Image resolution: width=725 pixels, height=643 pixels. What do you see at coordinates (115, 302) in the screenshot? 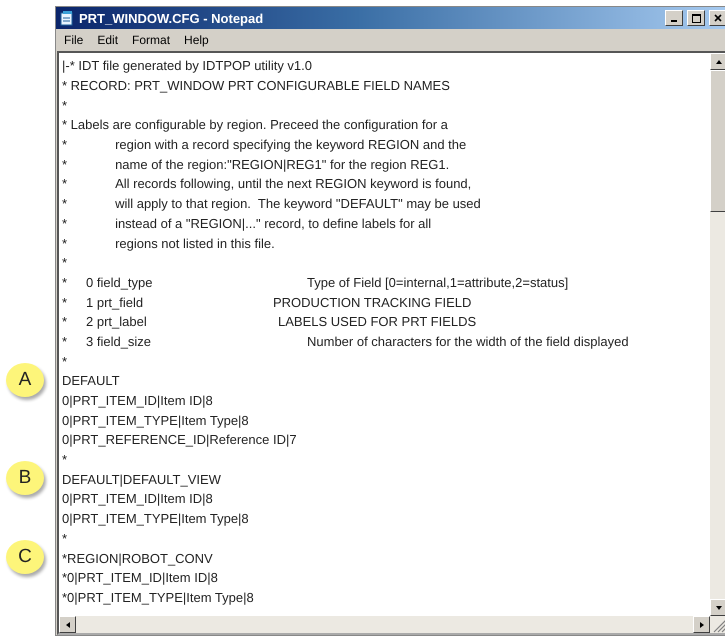
I see `field-name: 1 prt_field` at bounding box center [115, 302].